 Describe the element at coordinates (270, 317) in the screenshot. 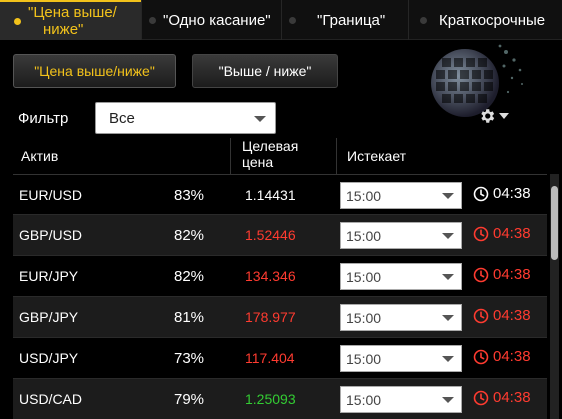

I see `target-price: 178.977` at that location.